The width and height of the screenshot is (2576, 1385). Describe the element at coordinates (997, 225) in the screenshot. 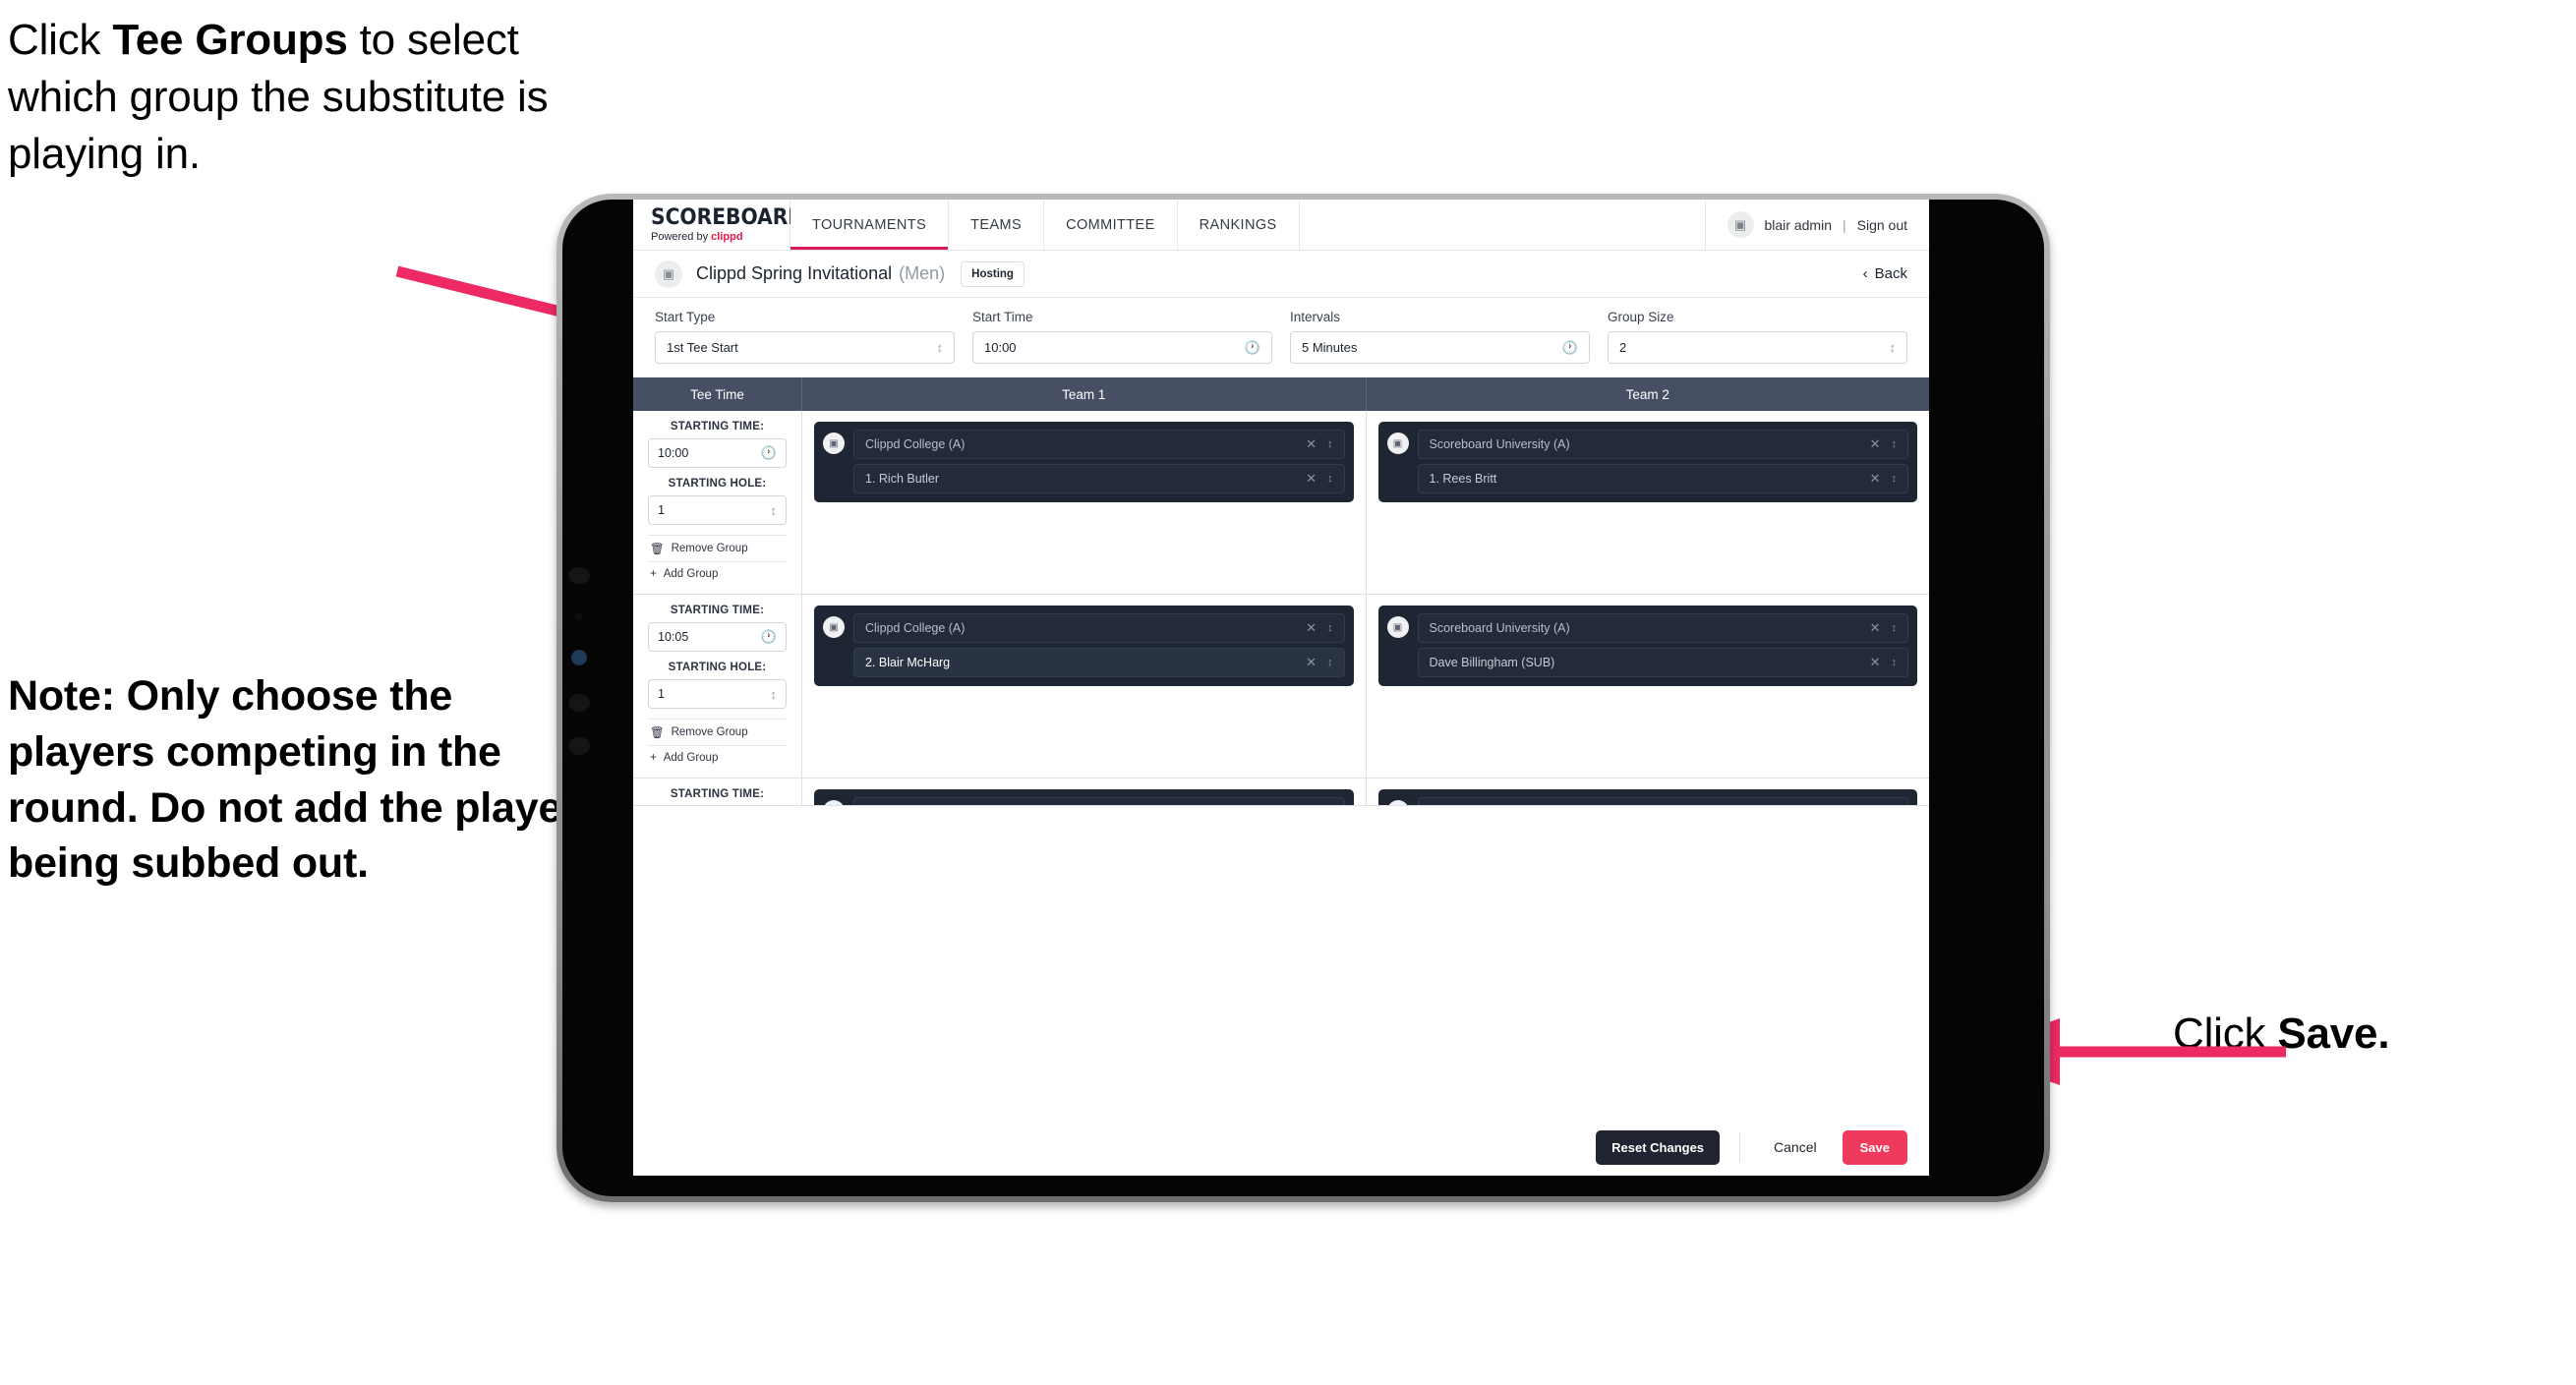

I see `nav-tab-teams: TEAMS` at that location.